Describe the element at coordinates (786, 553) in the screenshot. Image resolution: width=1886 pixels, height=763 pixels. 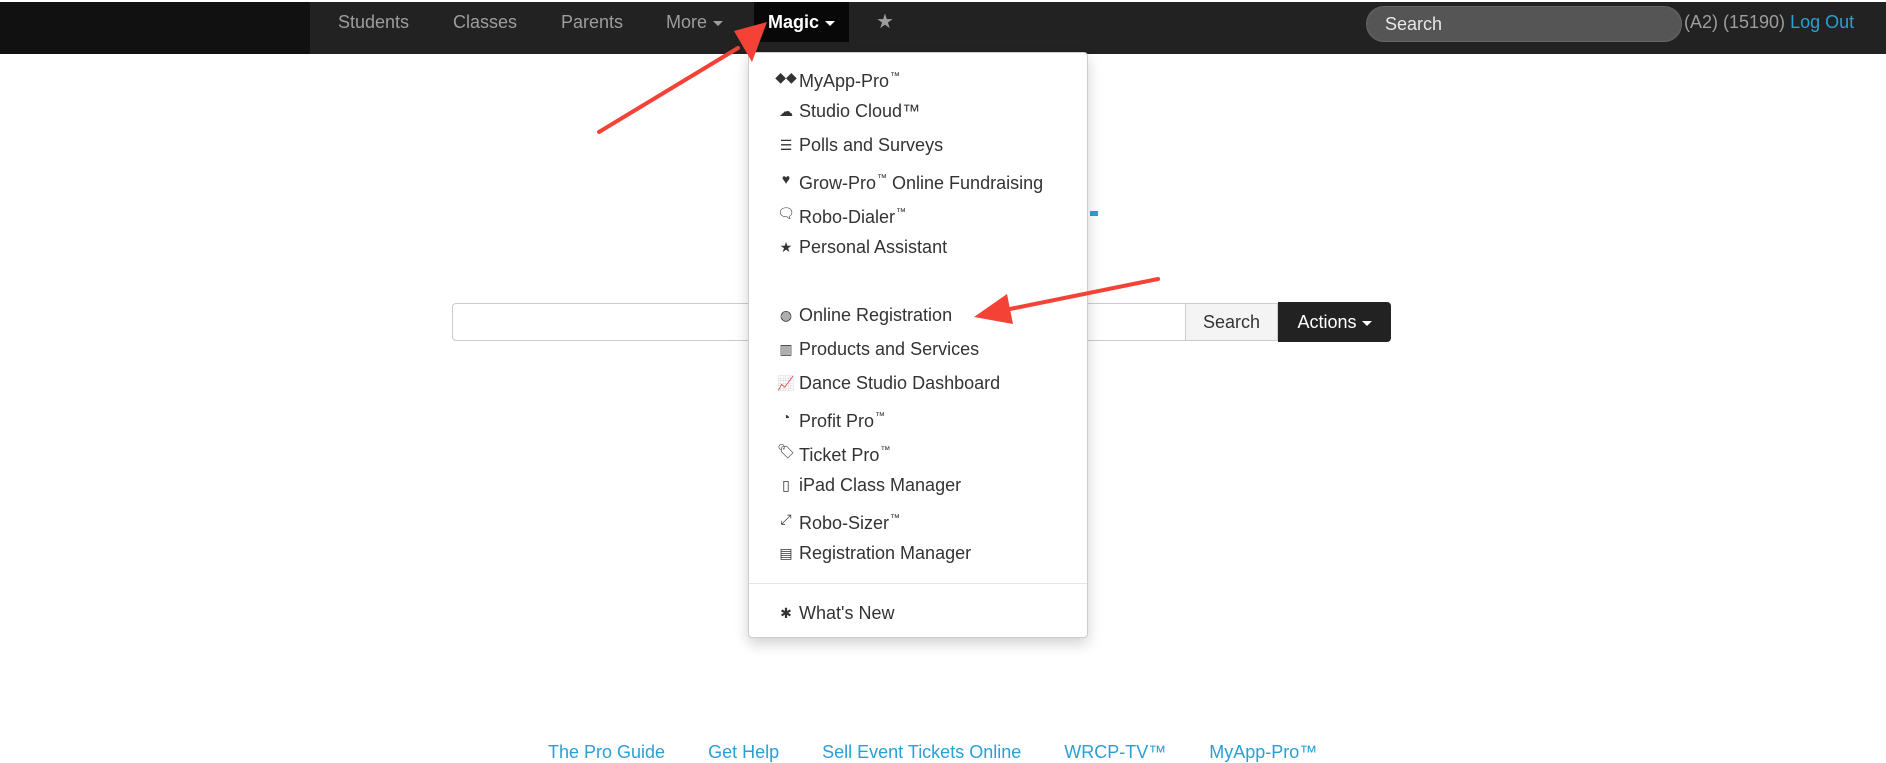
I see `tasks-icon: ▤` at that location.